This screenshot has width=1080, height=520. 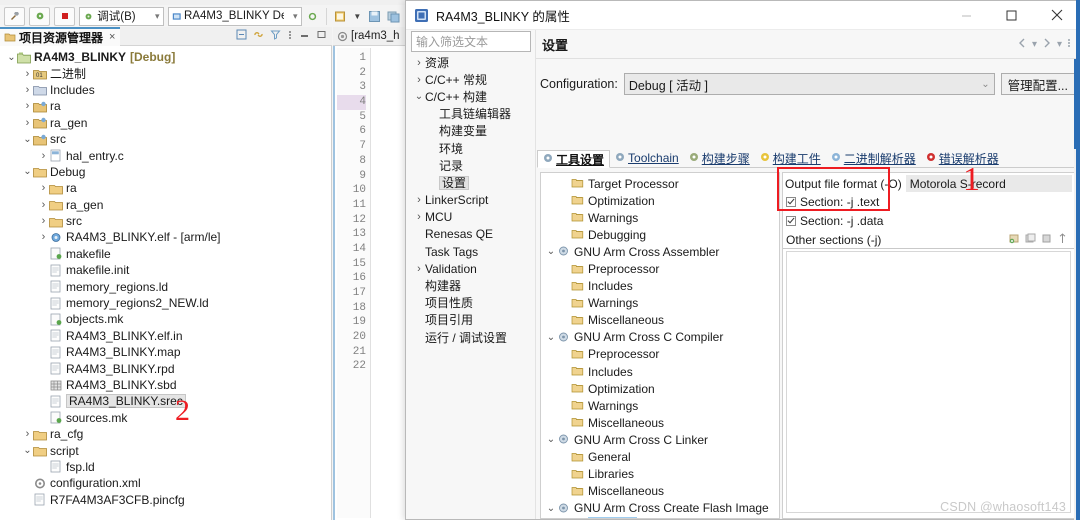 What do you see at coordinates (340, 16) in the screenshot?
I see `new-file-icon` at bounding box center [340, 16].